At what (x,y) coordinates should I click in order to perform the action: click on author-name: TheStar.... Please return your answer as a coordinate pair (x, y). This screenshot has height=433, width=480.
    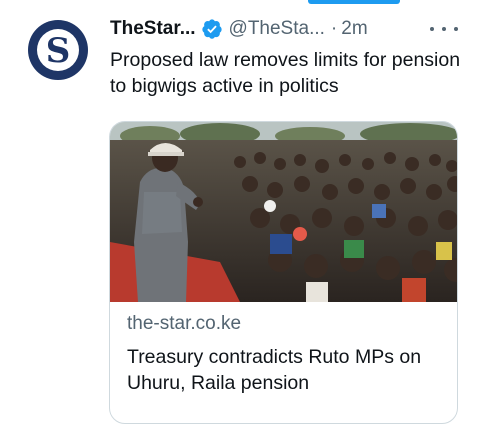
    Looking at the image, I should click on (153, 29).